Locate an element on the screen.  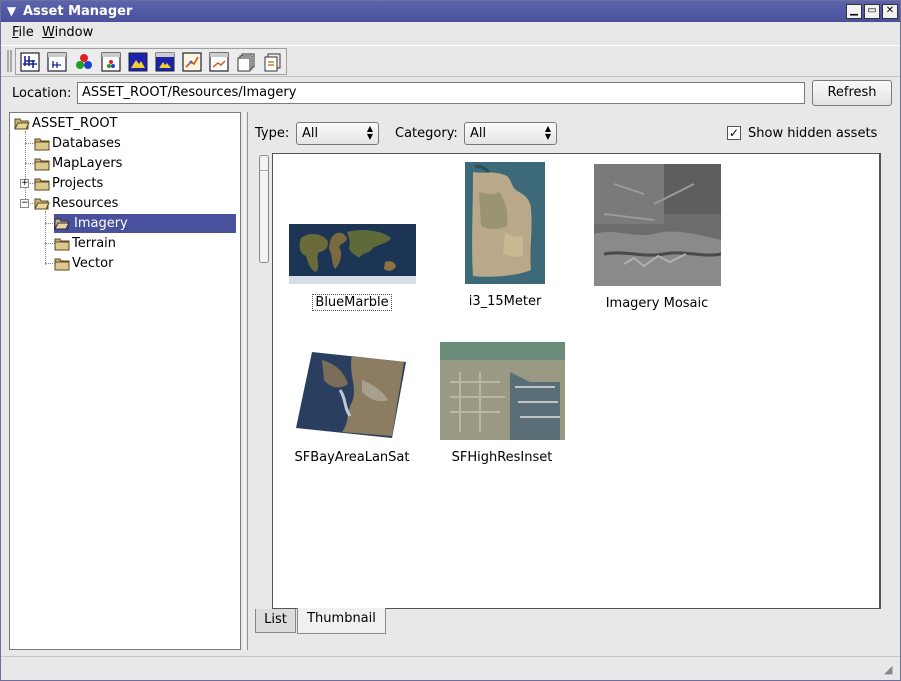
new-vector-project-icon is located at coordinates (218, 62).